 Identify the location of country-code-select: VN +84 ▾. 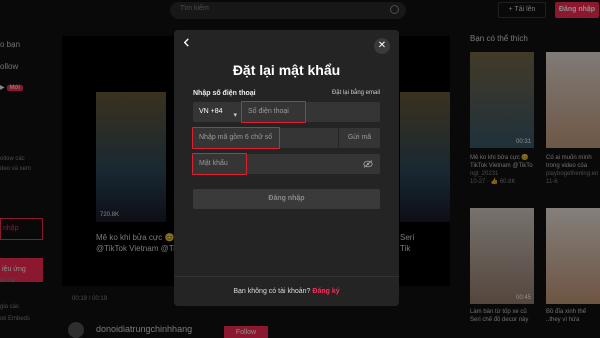
(217, 112).